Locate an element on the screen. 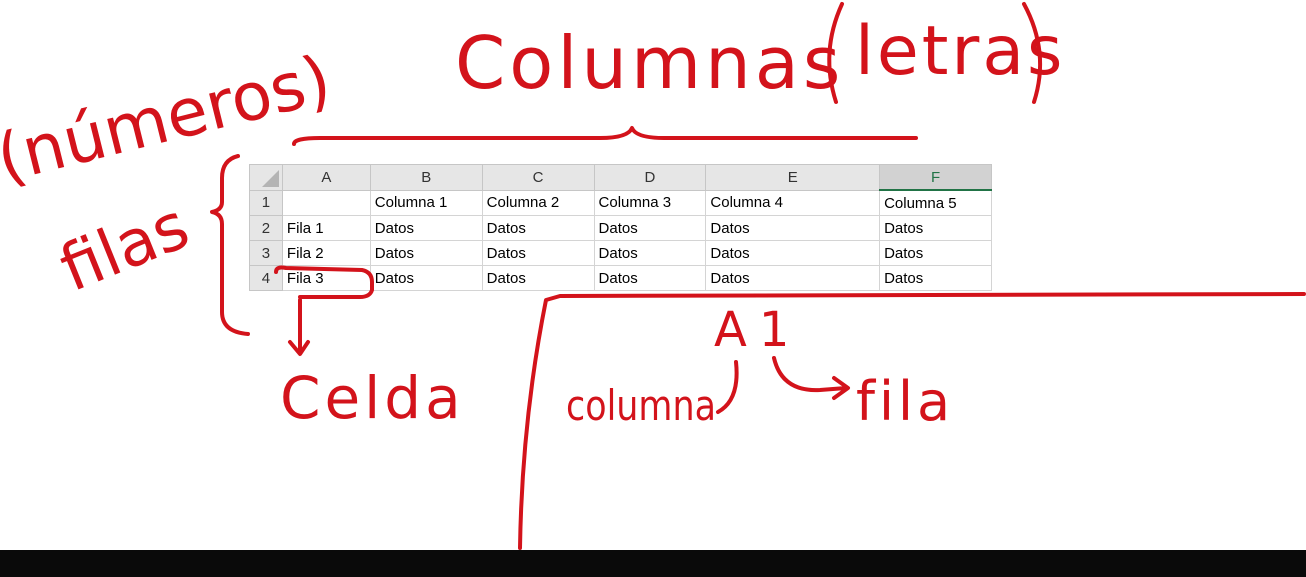  cell-c3: Datos is located at coordinates (538, 253).